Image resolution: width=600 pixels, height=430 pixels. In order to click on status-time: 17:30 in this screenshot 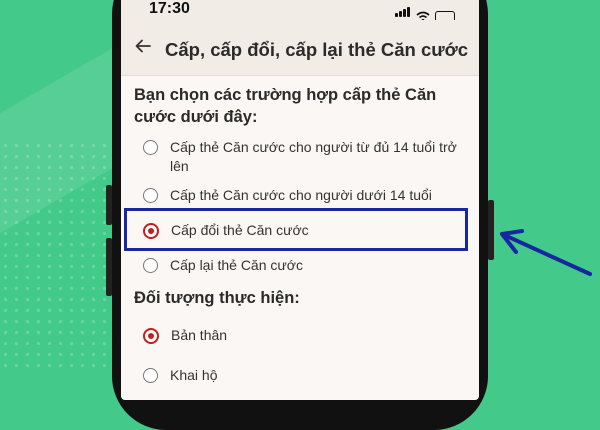, I will do `click(169, 8)`.